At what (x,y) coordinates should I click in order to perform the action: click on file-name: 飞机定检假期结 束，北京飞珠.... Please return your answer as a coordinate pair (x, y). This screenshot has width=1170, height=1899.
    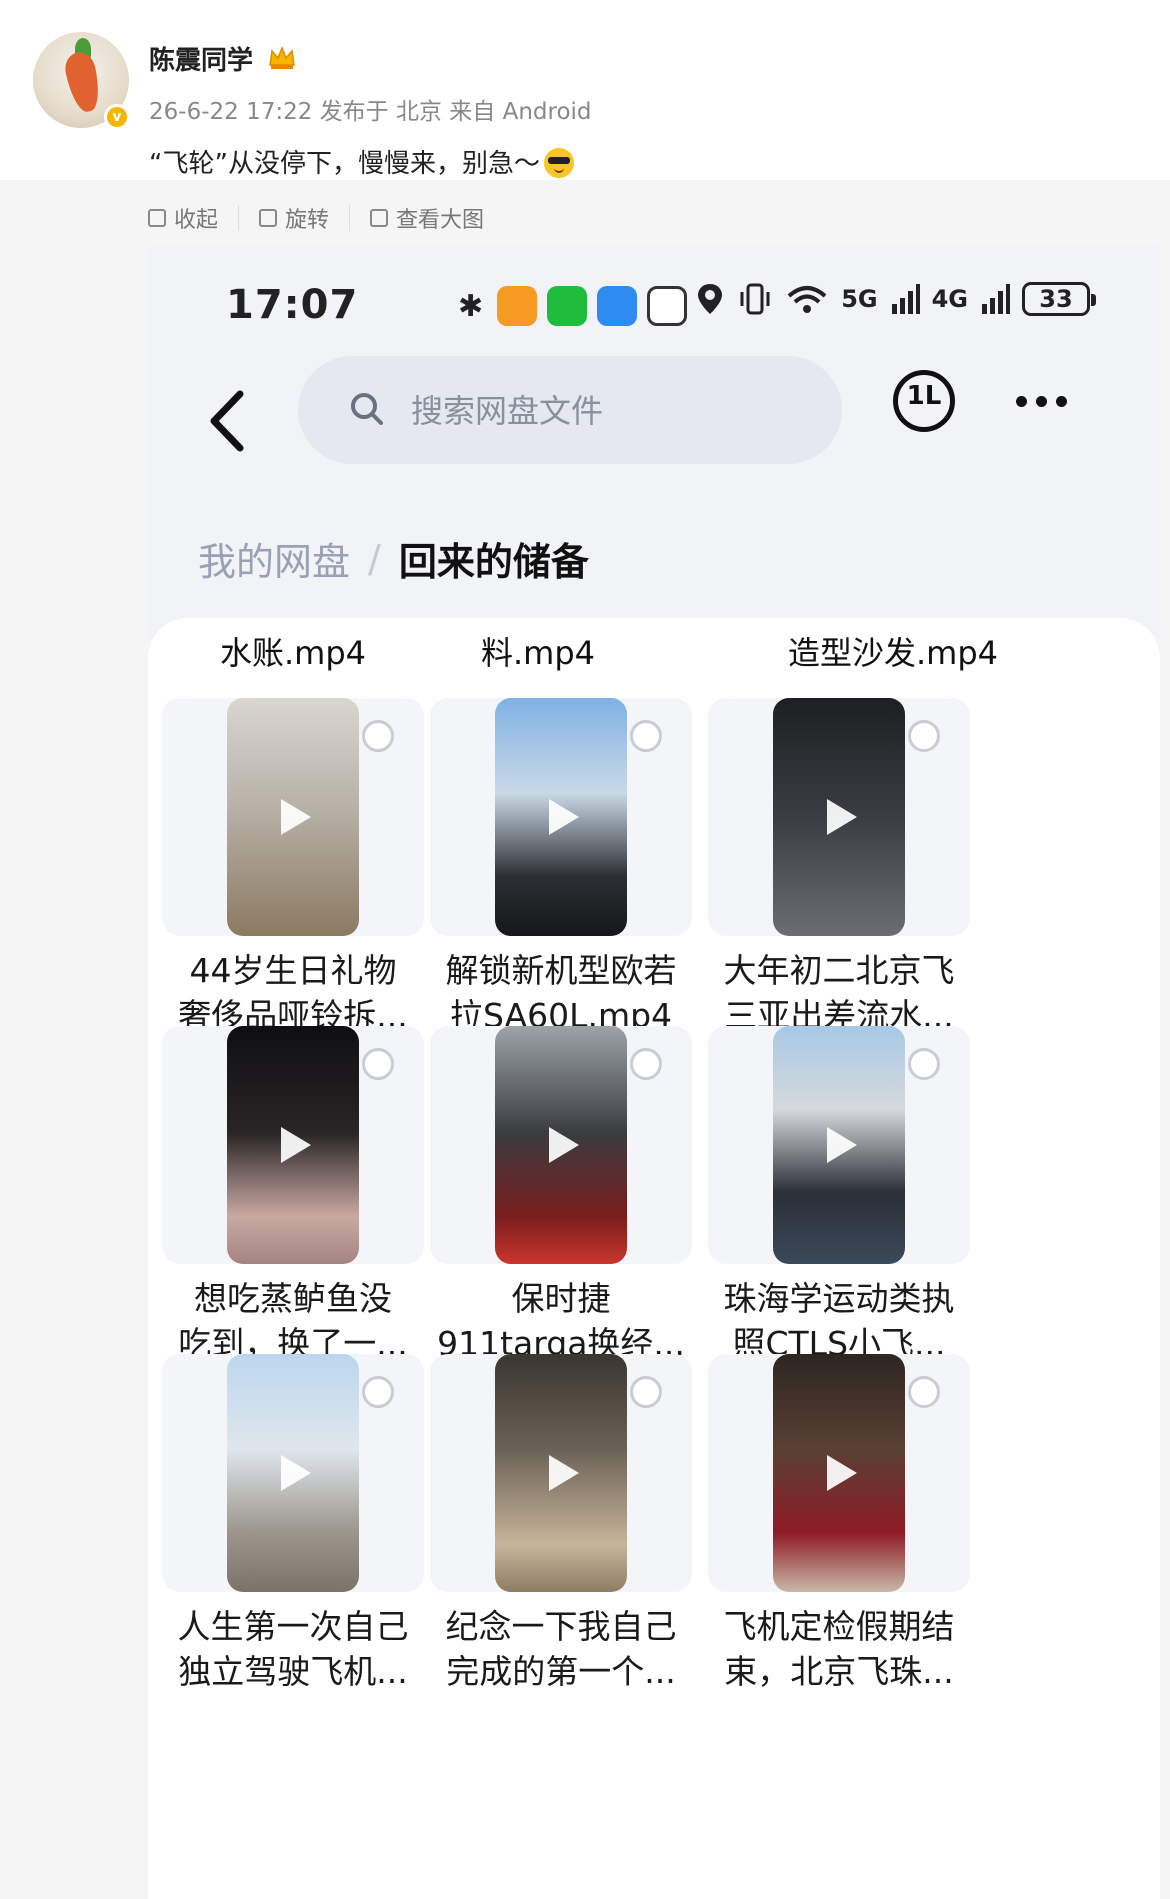
    Looking at the image, I should click on (839, 1649).